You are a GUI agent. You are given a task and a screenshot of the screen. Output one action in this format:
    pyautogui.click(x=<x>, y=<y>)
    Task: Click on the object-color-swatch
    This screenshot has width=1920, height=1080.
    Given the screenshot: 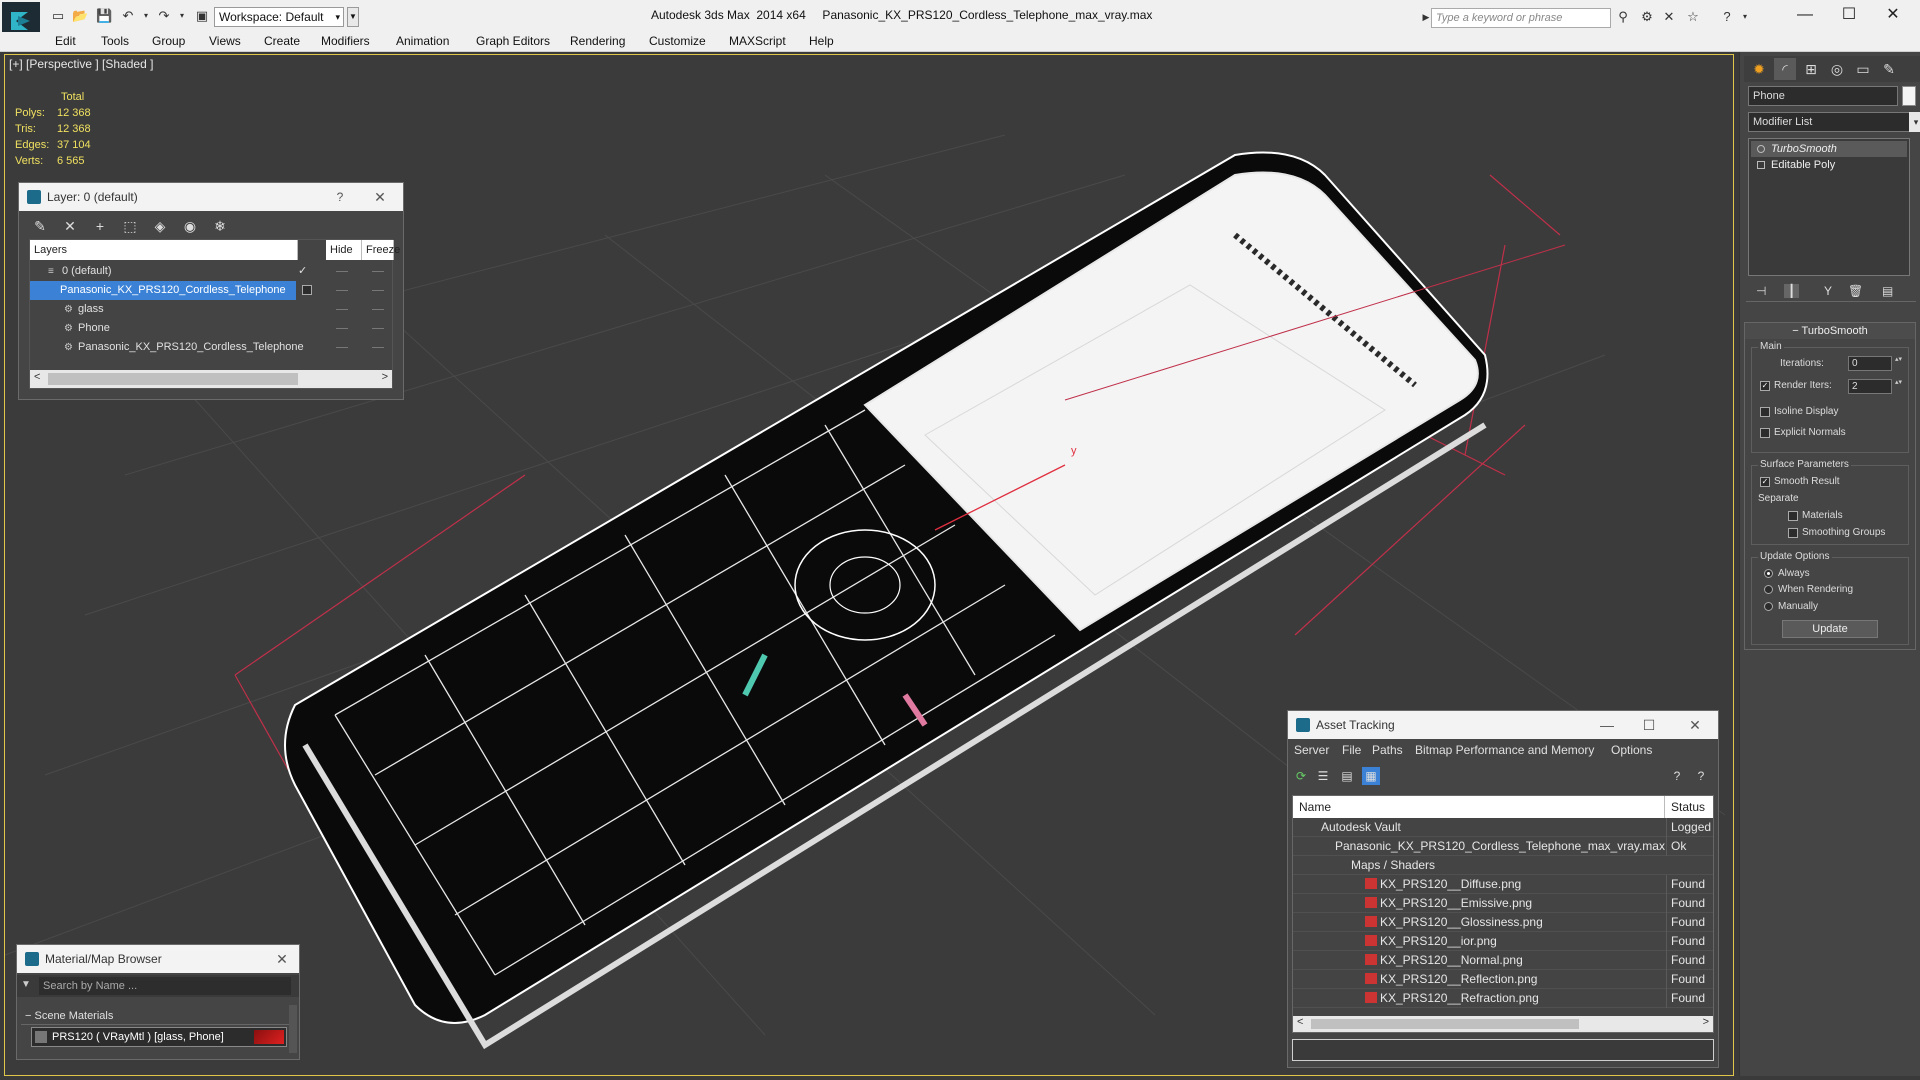 What is the action you would take?
    pyautogui.click(x=1909, y=96)
    